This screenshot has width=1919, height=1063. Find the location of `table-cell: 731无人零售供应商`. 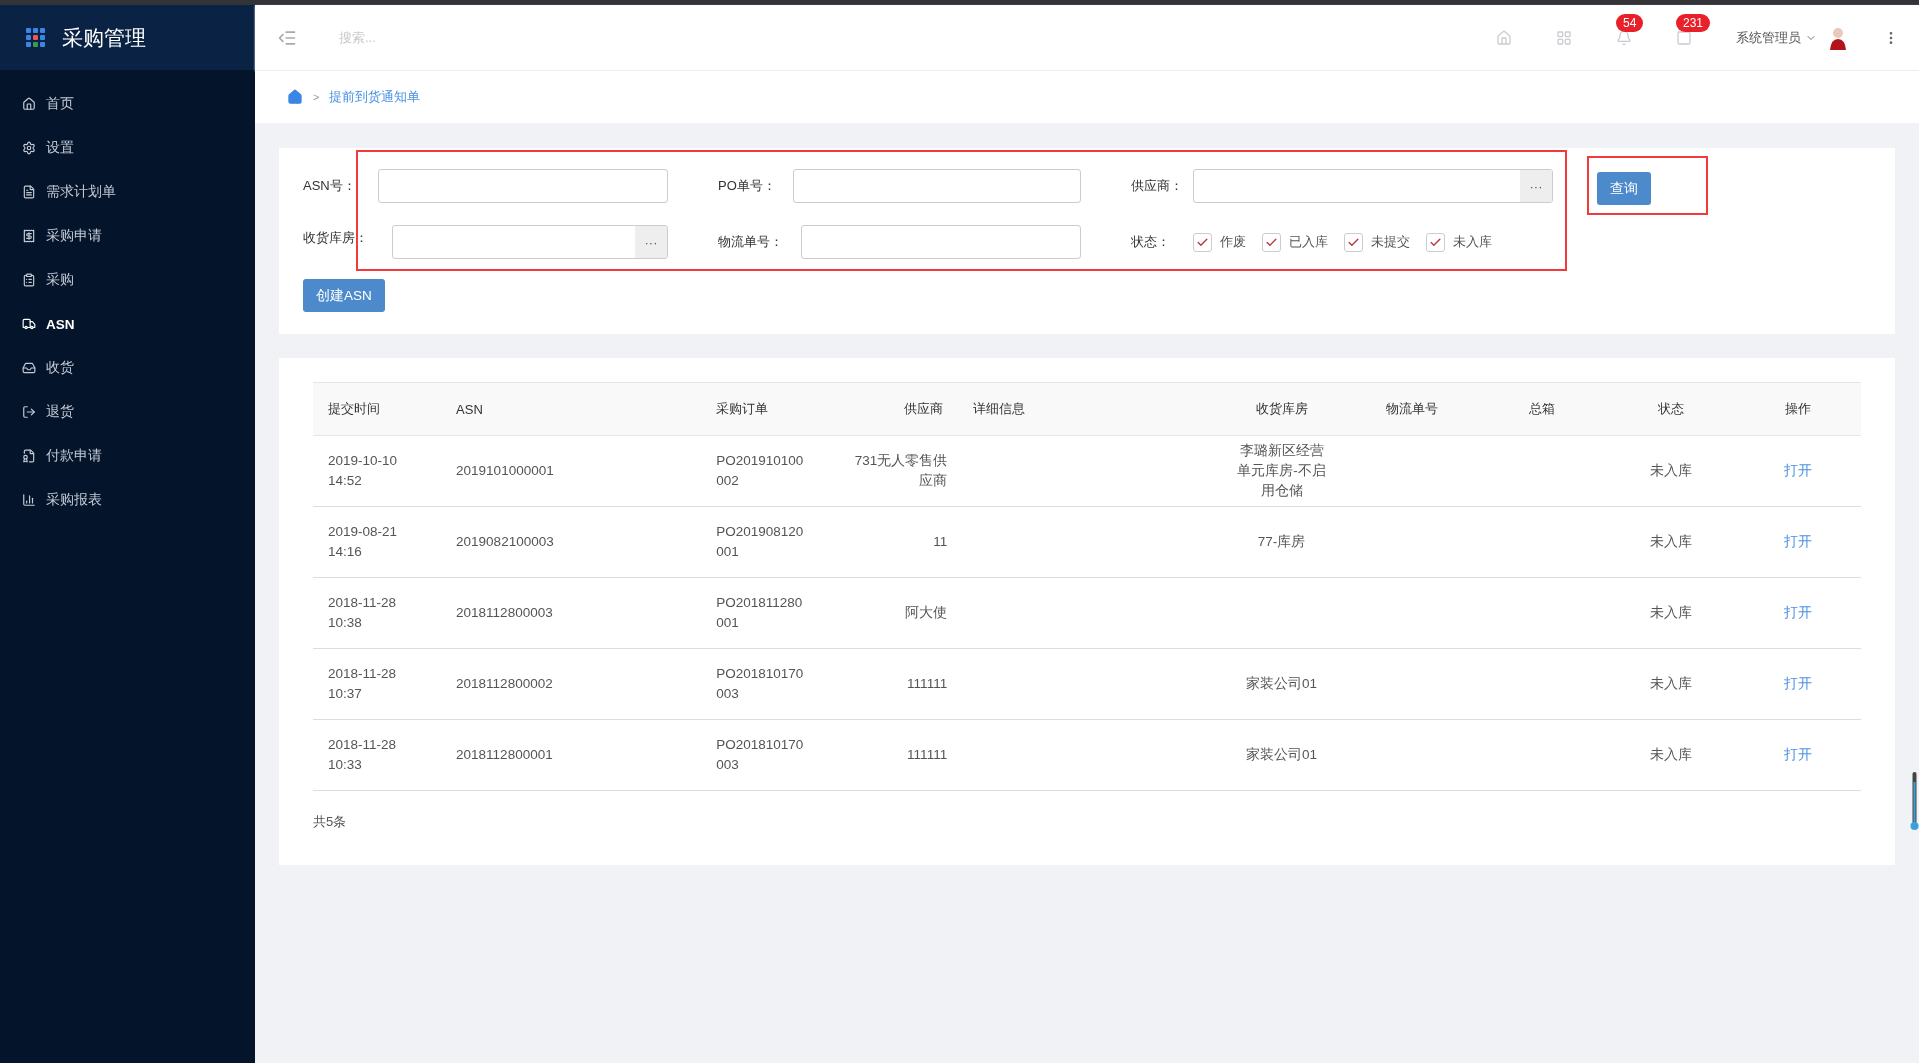

table-cell: 731无人零售供应商 is located at coordinates (897, 471).